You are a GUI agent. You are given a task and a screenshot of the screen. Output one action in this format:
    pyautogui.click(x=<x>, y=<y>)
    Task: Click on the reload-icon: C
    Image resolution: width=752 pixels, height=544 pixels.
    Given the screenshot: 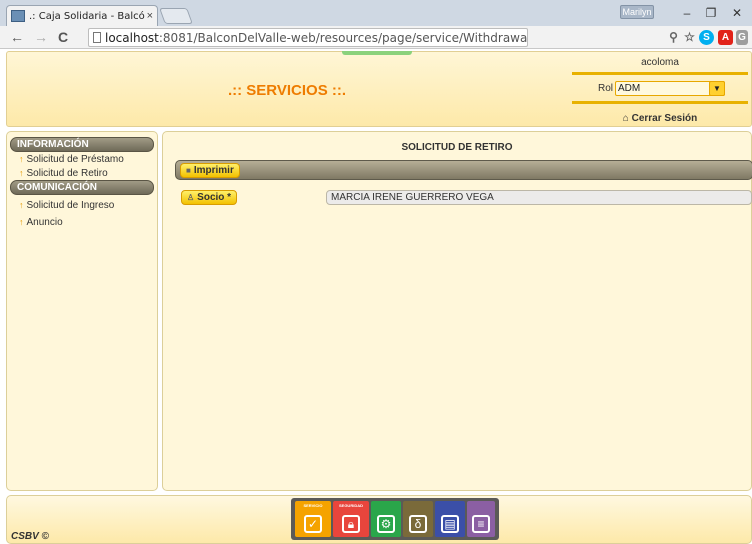 What is the action you would take?
    pyautogui.click(x=63, y=37)
    